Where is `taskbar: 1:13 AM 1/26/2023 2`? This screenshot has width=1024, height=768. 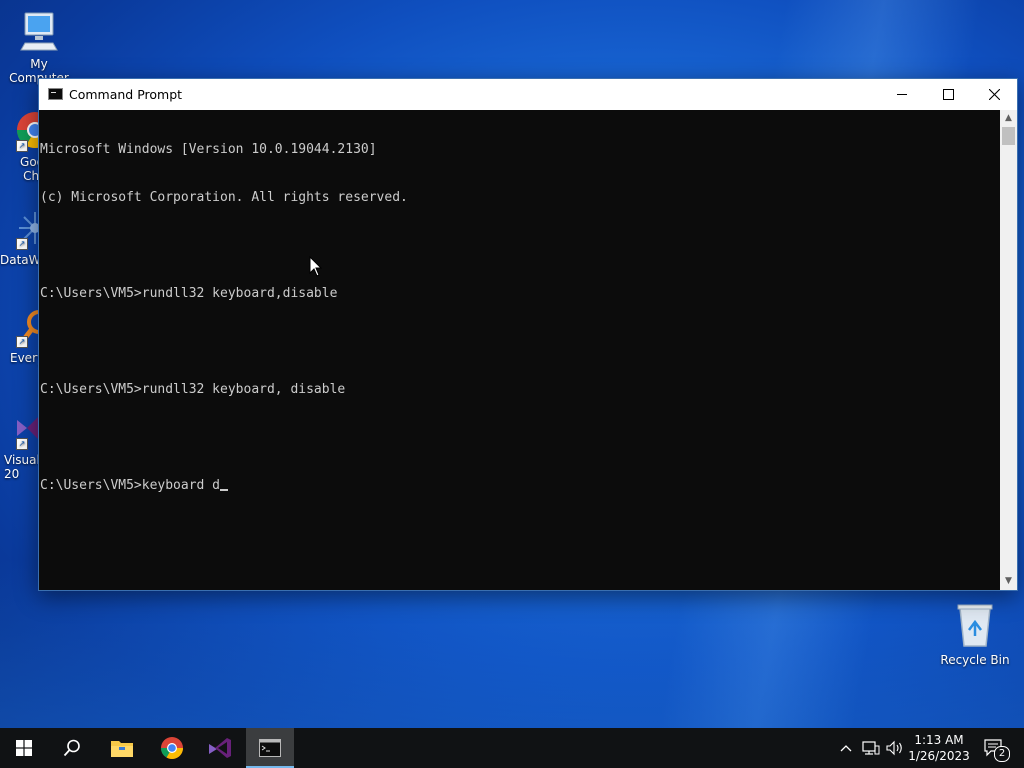
taskbar: 1:13 AM 1/26/2023 2 is located at coordinates (512, 748).